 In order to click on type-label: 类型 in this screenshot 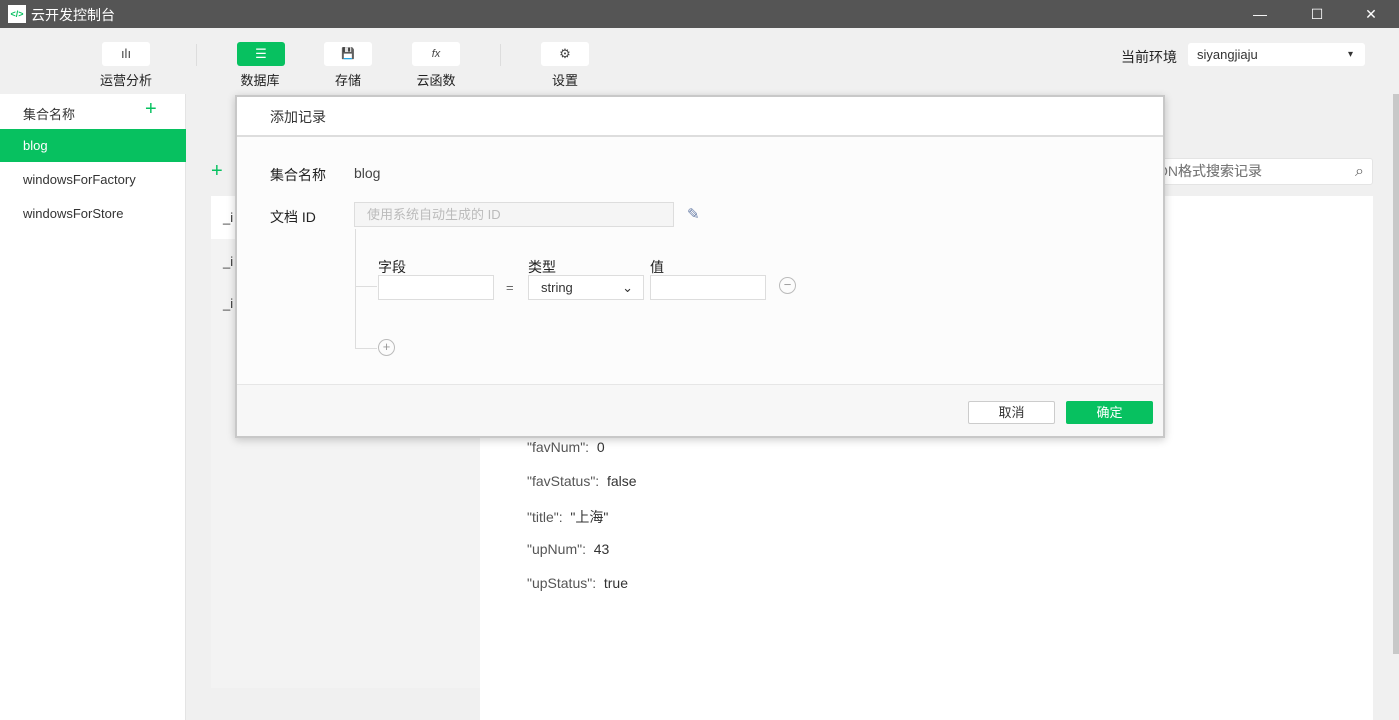, I will do `click(542, 267)`.